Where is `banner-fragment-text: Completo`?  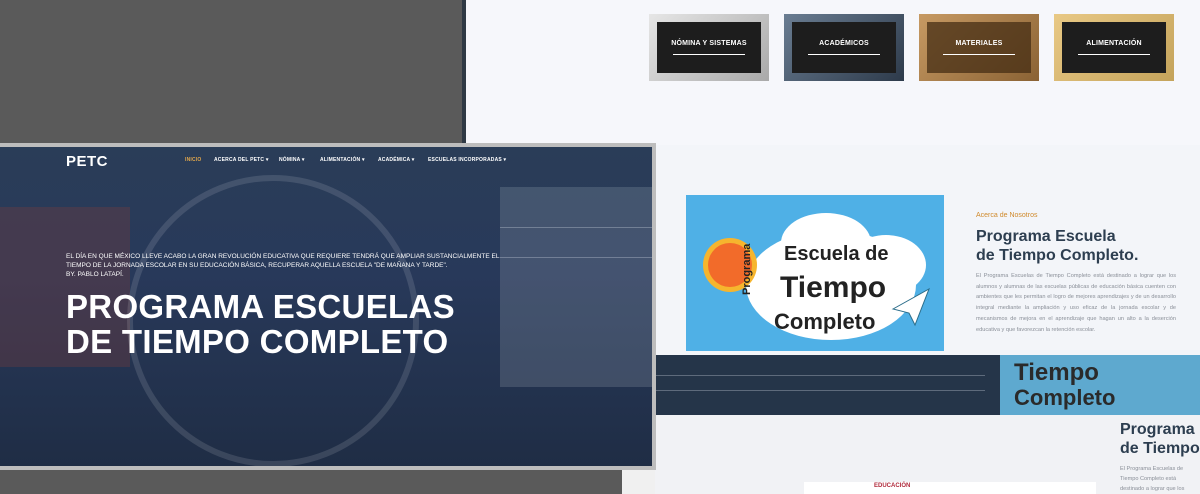 banner-fragment-text: Completo is located at coordinates (1065, 397).